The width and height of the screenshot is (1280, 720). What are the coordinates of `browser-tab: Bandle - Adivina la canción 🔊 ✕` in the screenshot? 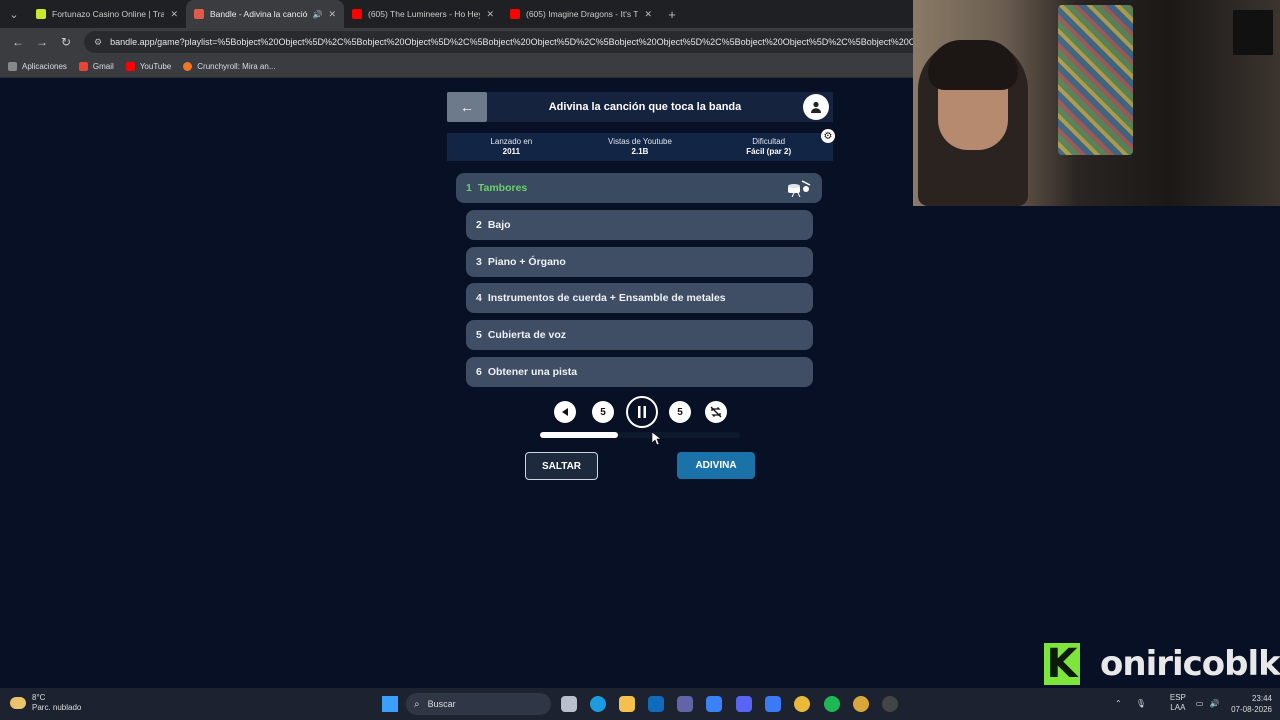 It's located at (265, 14).